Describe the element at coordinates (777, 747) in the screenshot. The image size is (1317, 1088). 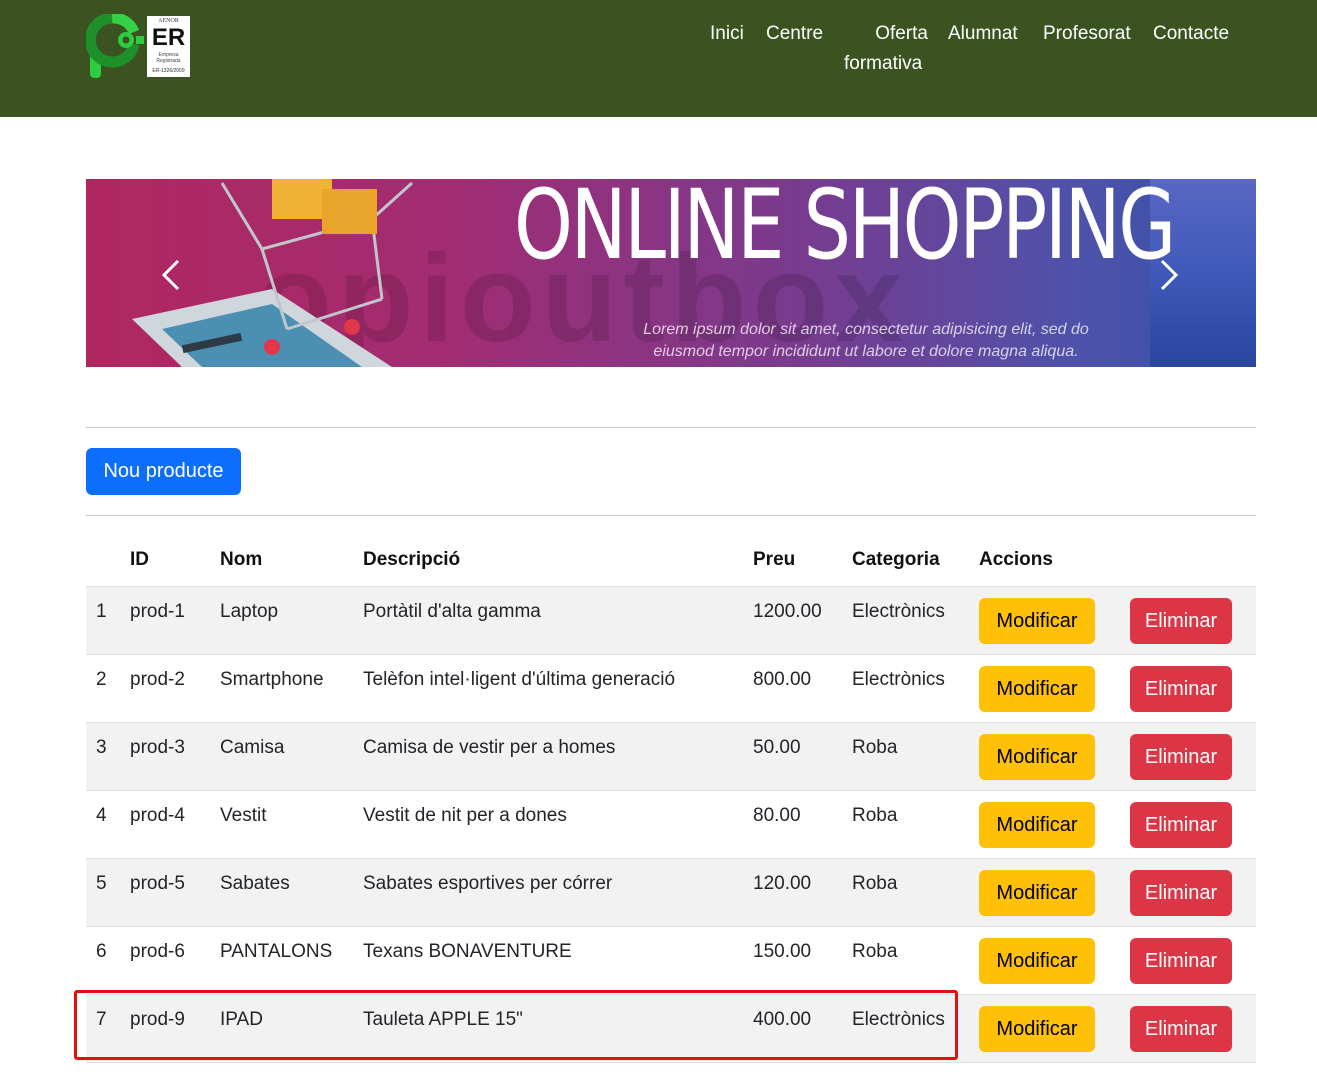
I see `cell-price: 50.00` at that location.